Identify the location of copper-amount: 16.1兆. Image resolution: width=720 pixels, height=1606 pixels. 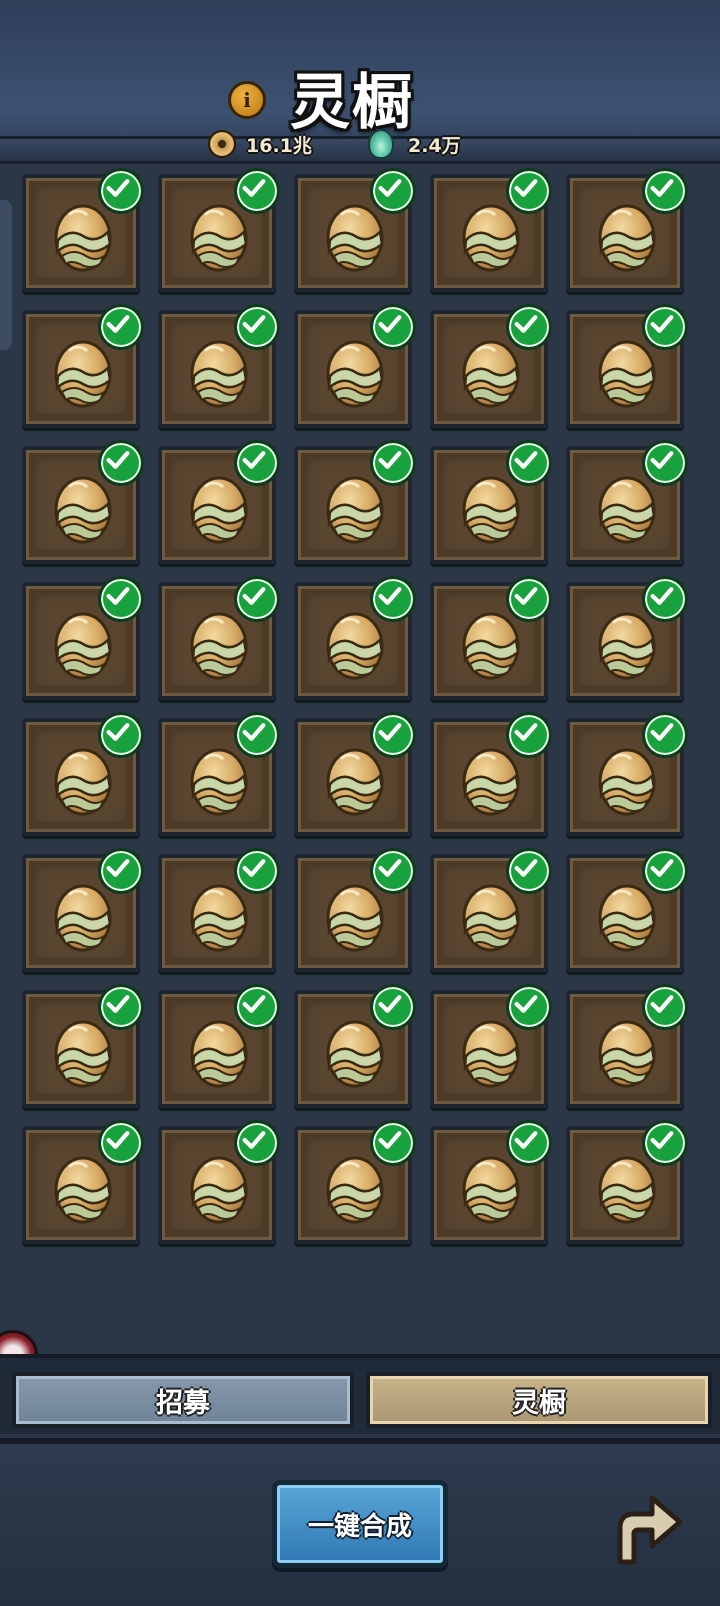
(279, 145).